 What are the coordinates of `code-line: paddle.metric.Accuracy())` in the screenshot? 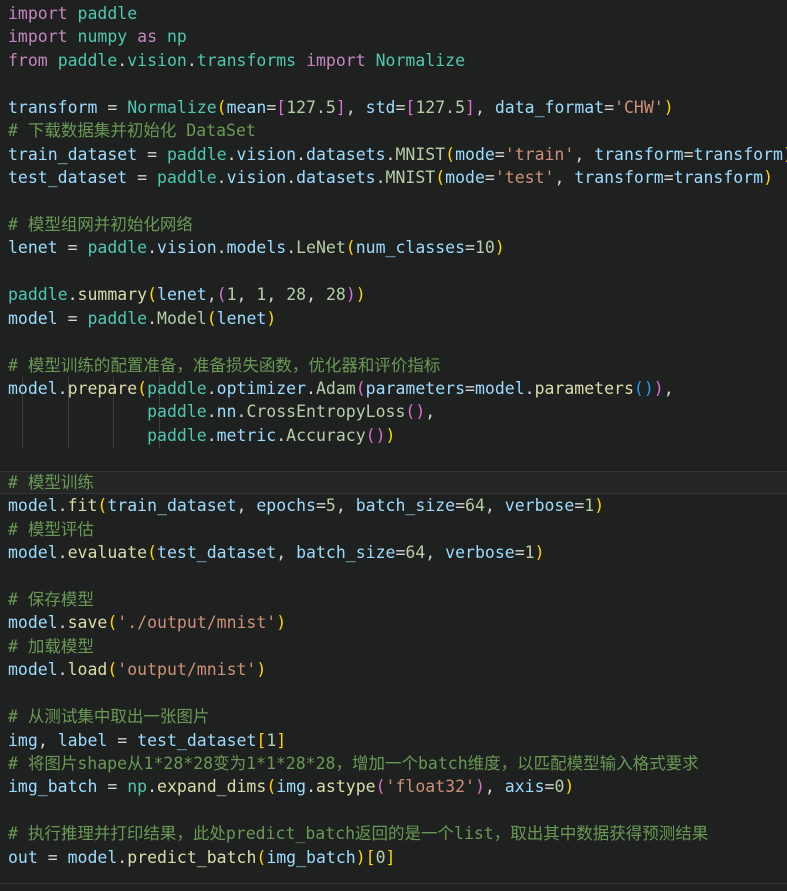 It's located at (393, 435).